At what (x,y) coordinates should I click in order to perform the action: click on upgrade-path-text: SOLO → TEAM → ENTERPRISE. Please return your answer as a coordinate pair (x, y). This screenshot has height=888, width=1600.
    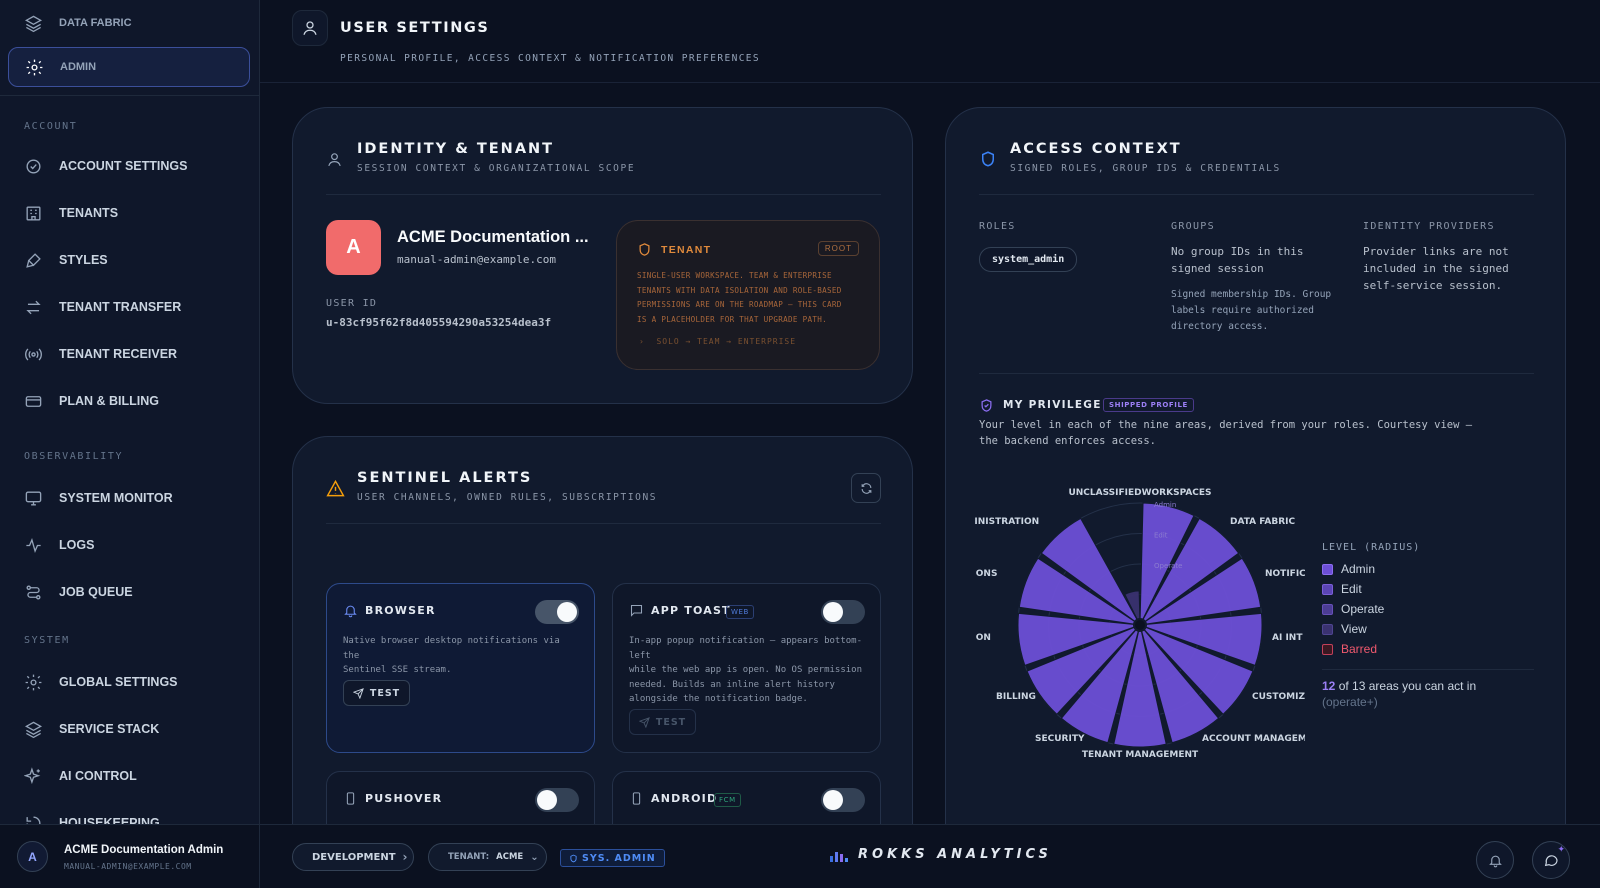
    Looking at the image, I should click on (726, 341).